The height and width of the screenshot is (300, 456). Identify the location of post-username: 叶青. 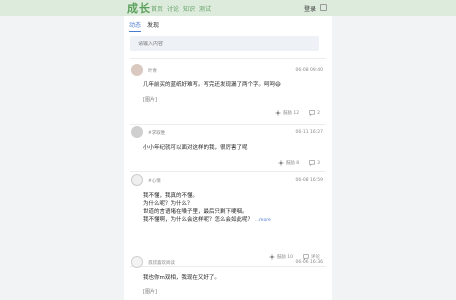
(152, 71).